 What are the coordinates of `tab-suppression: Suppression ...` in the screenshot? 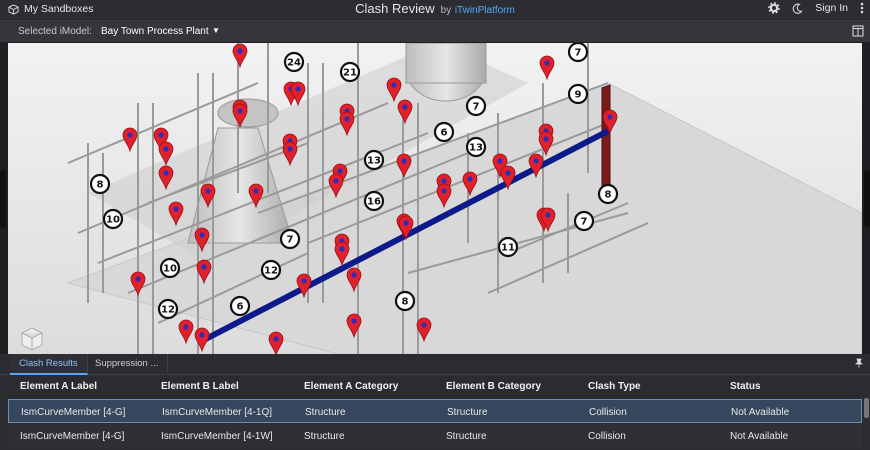 It's located at (127, 363).